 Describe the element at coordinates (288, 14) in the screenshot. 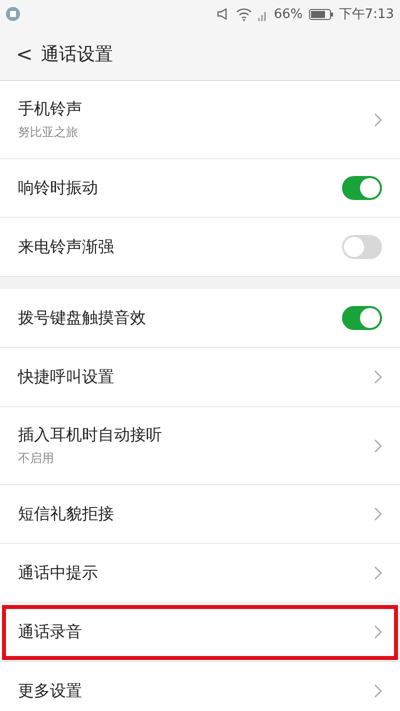

I see `battery-percentage: 66%` at that location.